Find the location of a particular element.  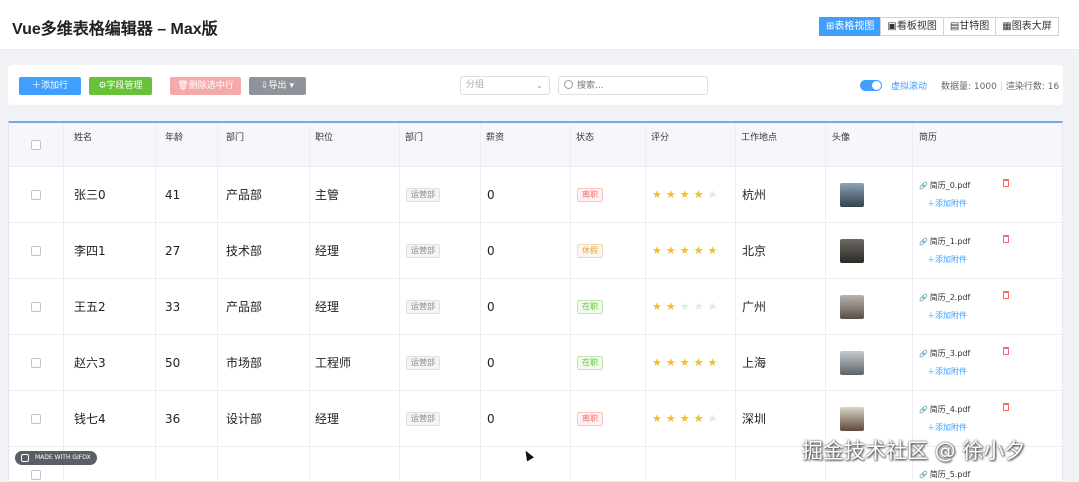

virtual-scroll-toggle is located at coordinates (871, 85).